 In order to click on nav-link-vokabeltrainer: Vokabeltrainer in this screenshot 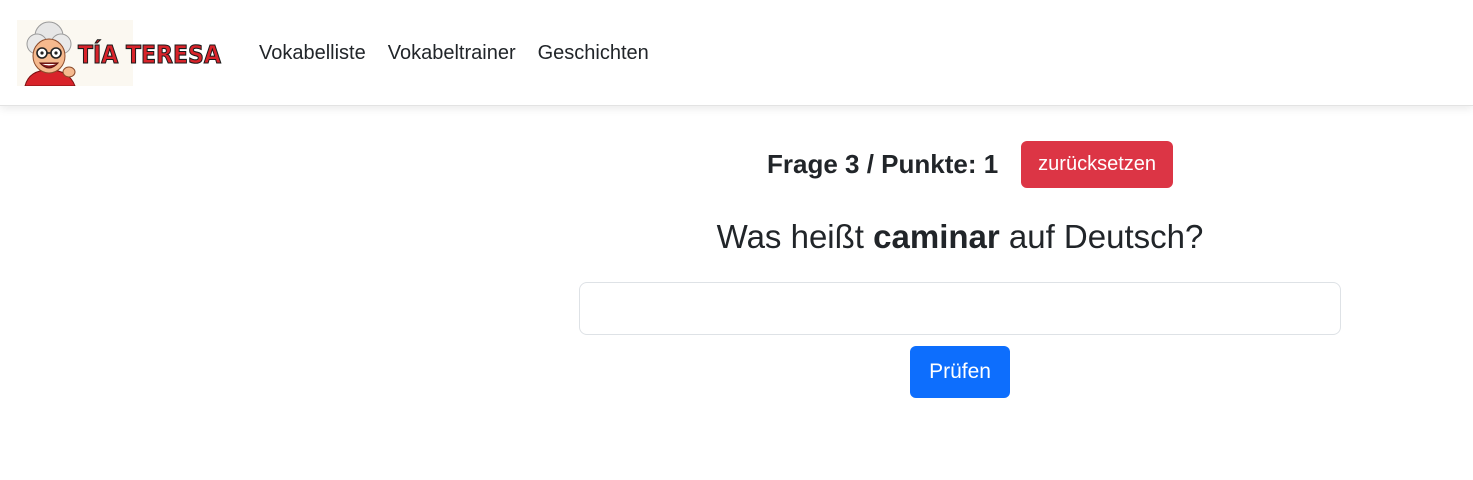, I will do `click(452, 53)`.